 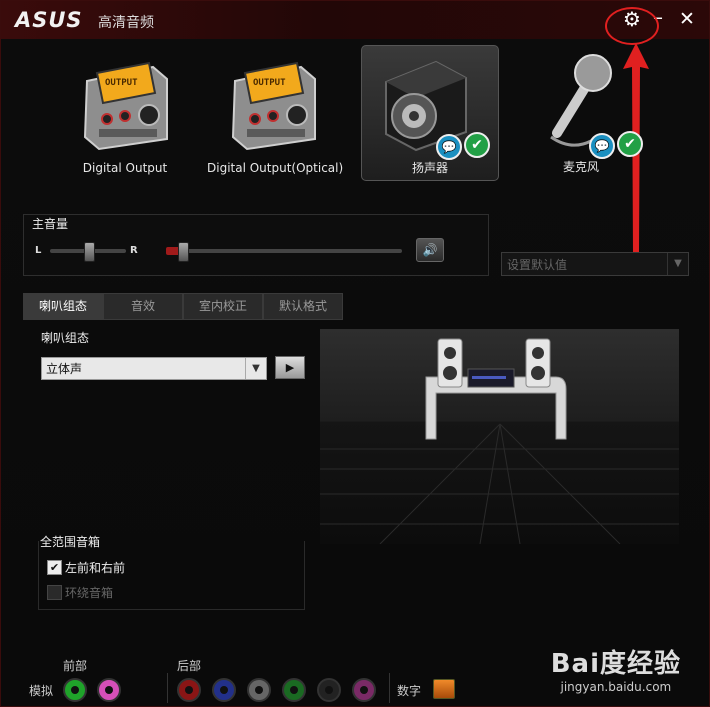 I want to click on digital-label: 数字, so click(x=409, y=691).